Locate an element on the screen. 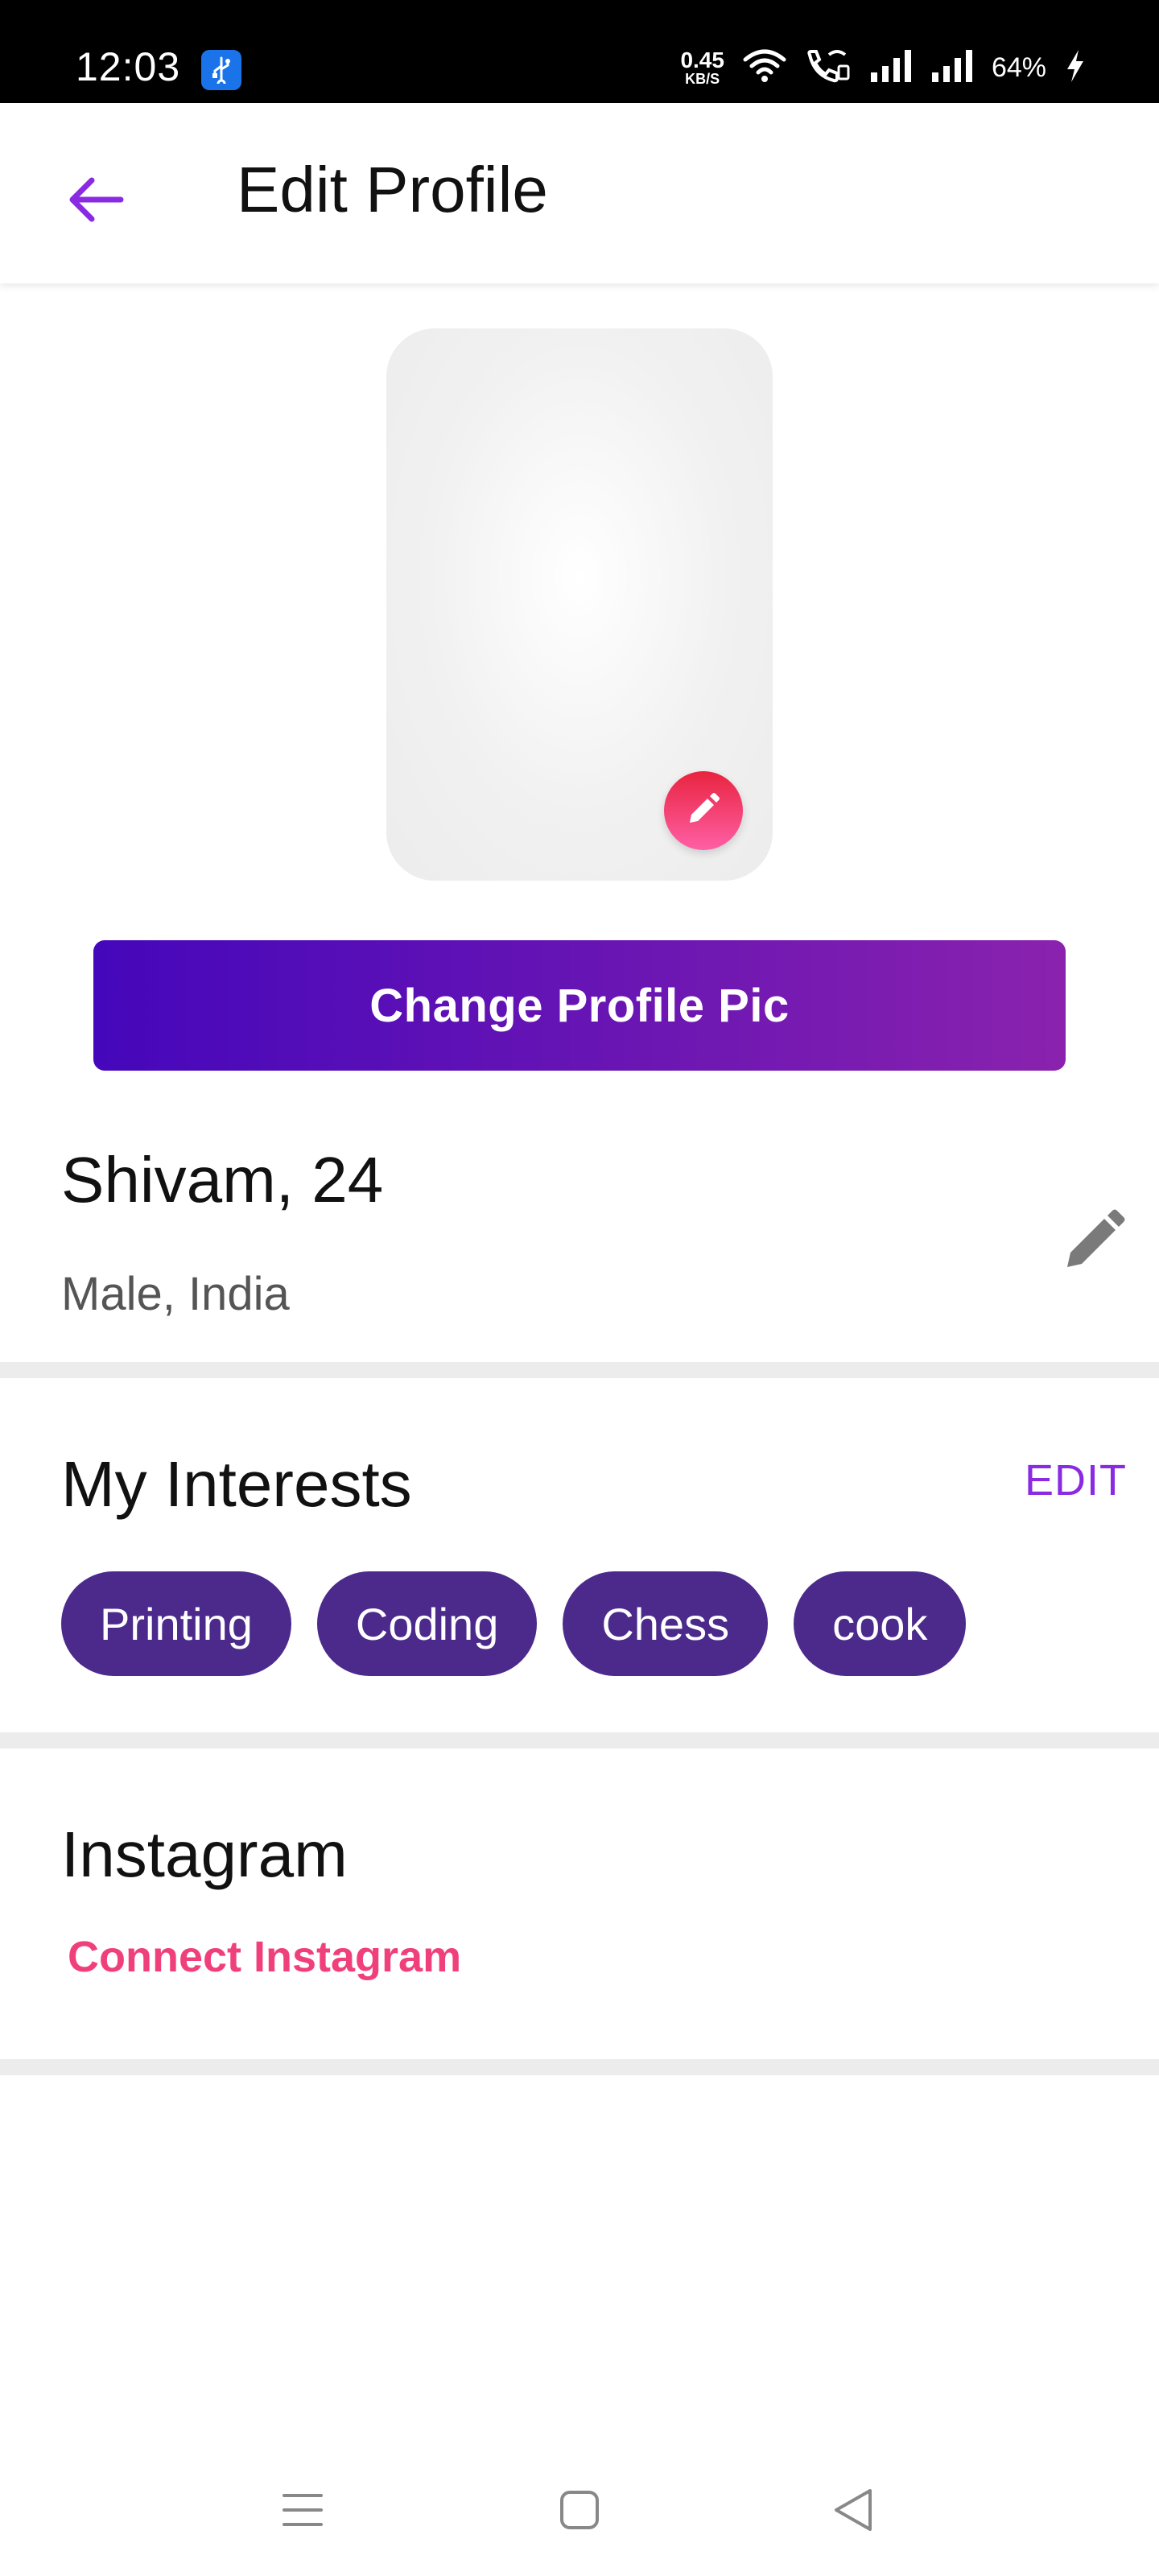 This screenshot has height=2576, width=1159. change-profile-pic-button: Change Profile Pic is located at coordinates (579, 1006).